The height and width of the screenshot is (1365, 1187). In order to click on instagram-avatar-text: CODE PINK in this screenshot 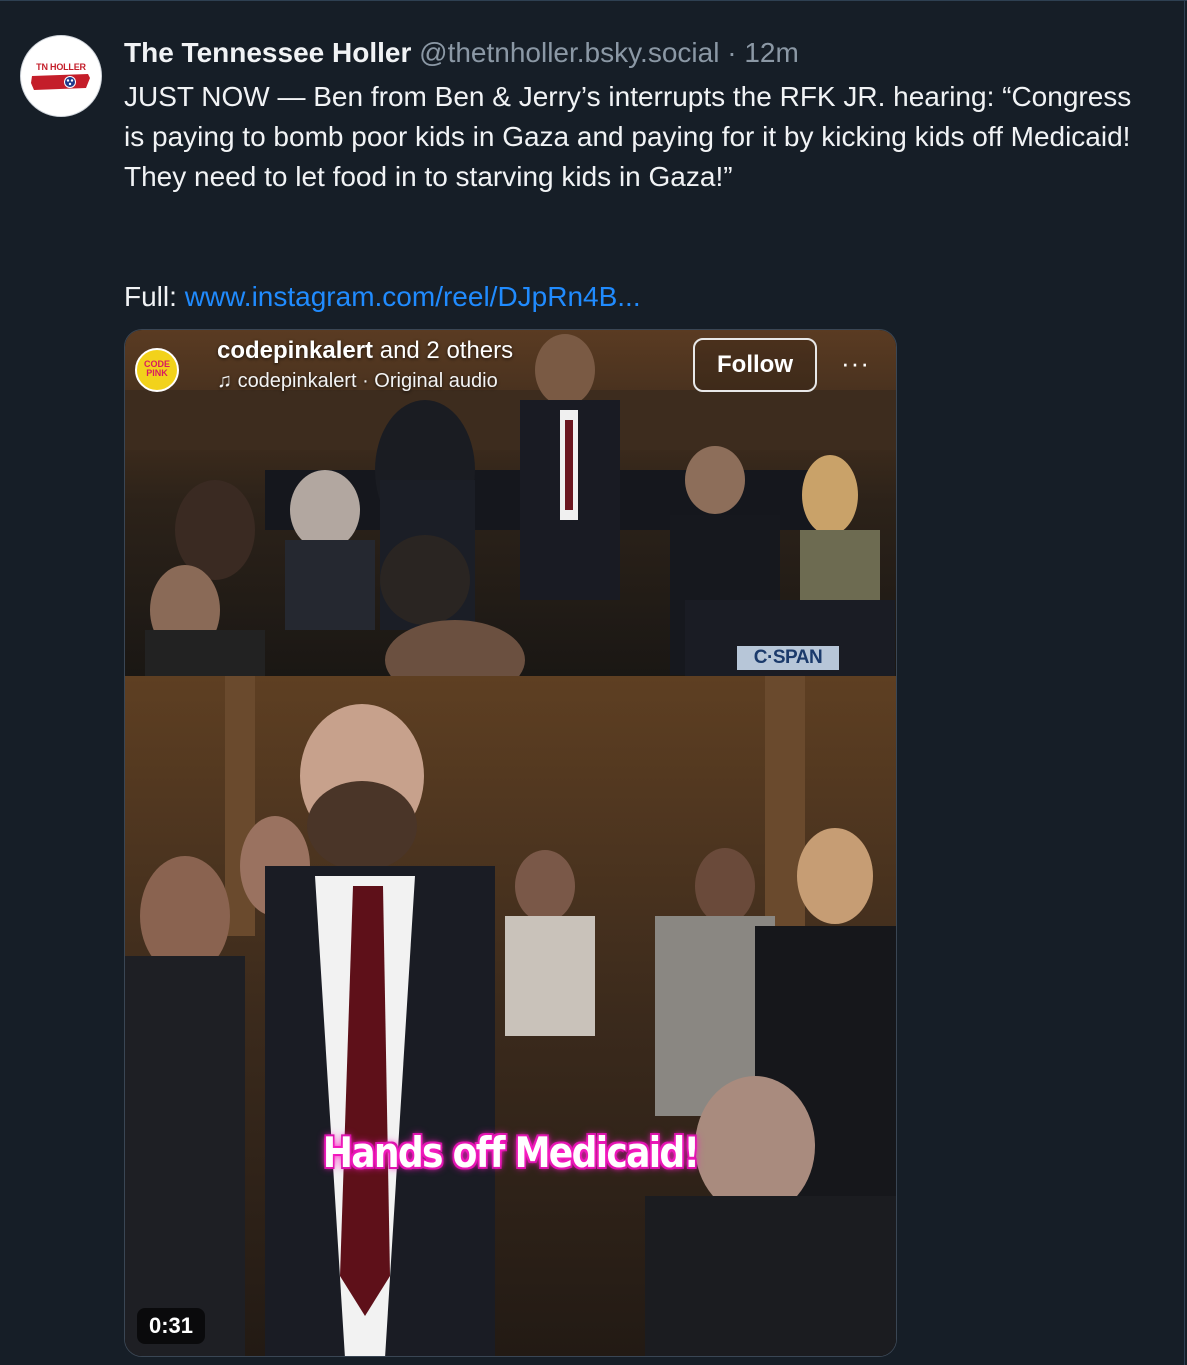, I will do `click(156, 368)`.